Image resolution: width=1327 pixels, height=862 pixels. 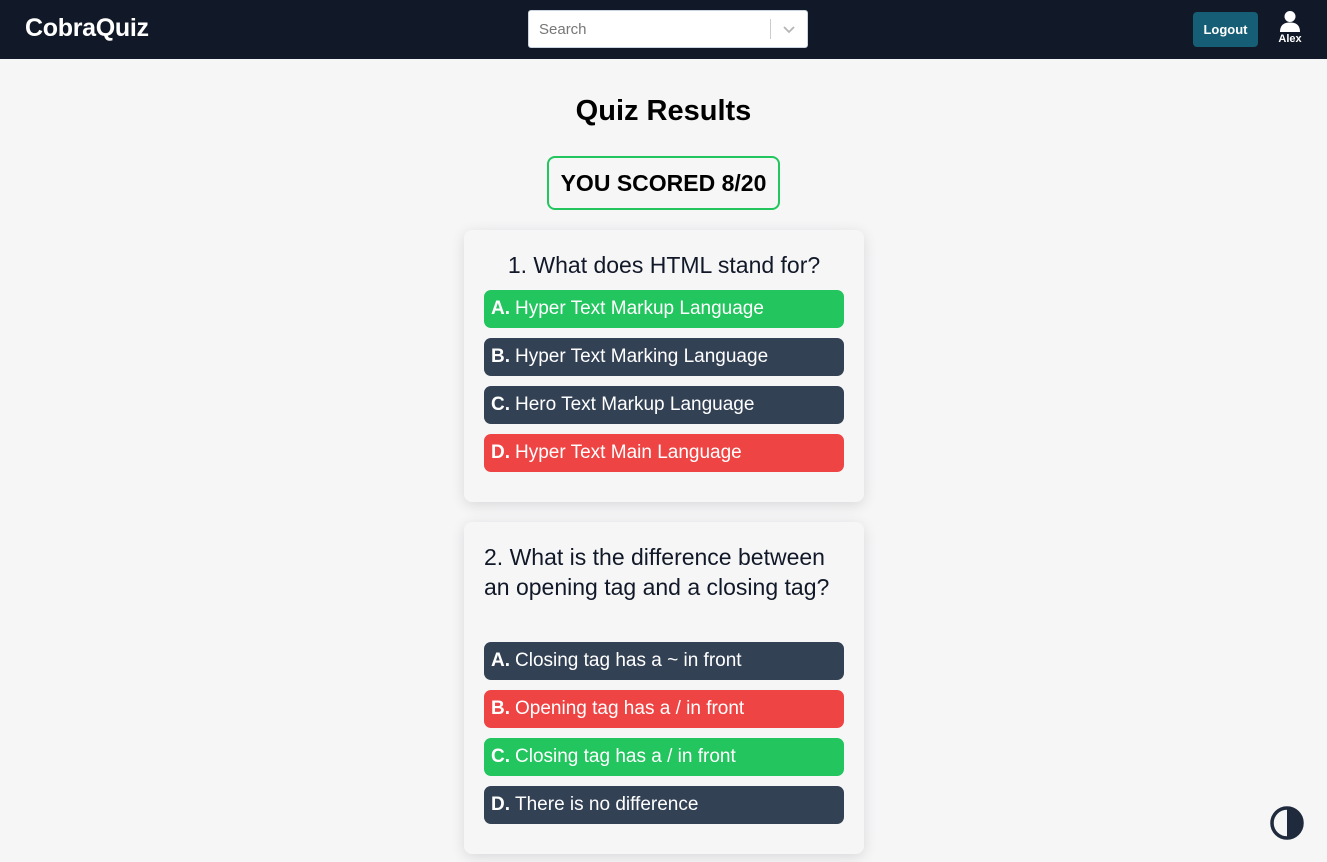 What do you see at coordinates (628, 452) in the screenshot?
I see `option-text: Hyper Text Main Language` at bounding box center [628, 452].